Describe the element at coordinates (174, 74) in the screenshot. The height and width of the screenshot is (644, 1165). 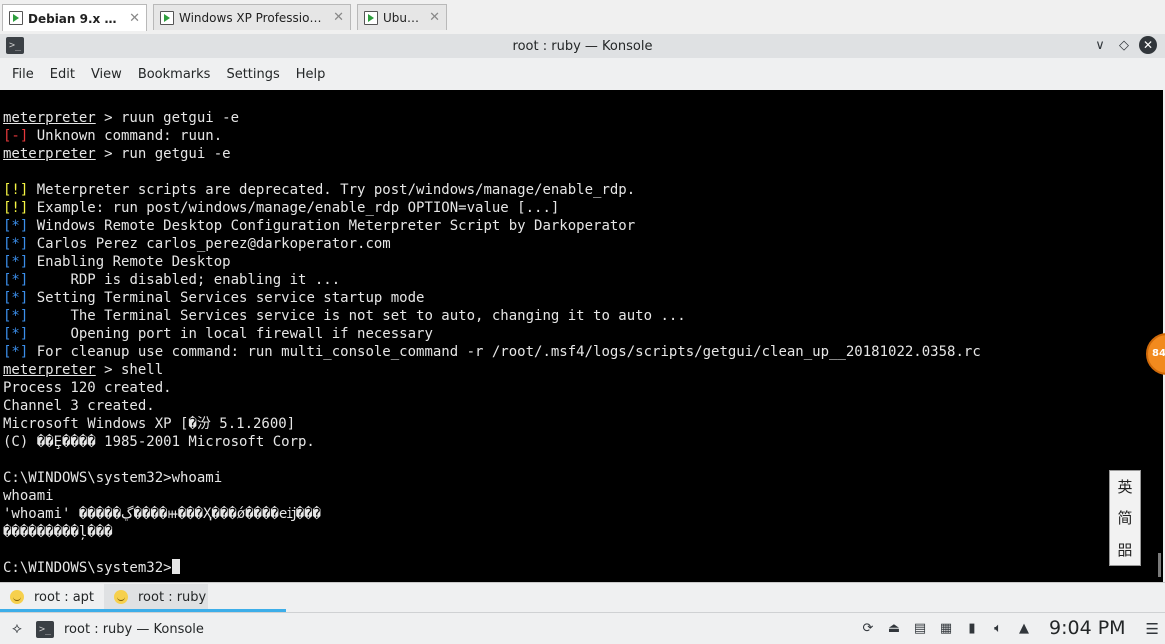
I see `menu-bookmarks: Bookmarks` at that location.